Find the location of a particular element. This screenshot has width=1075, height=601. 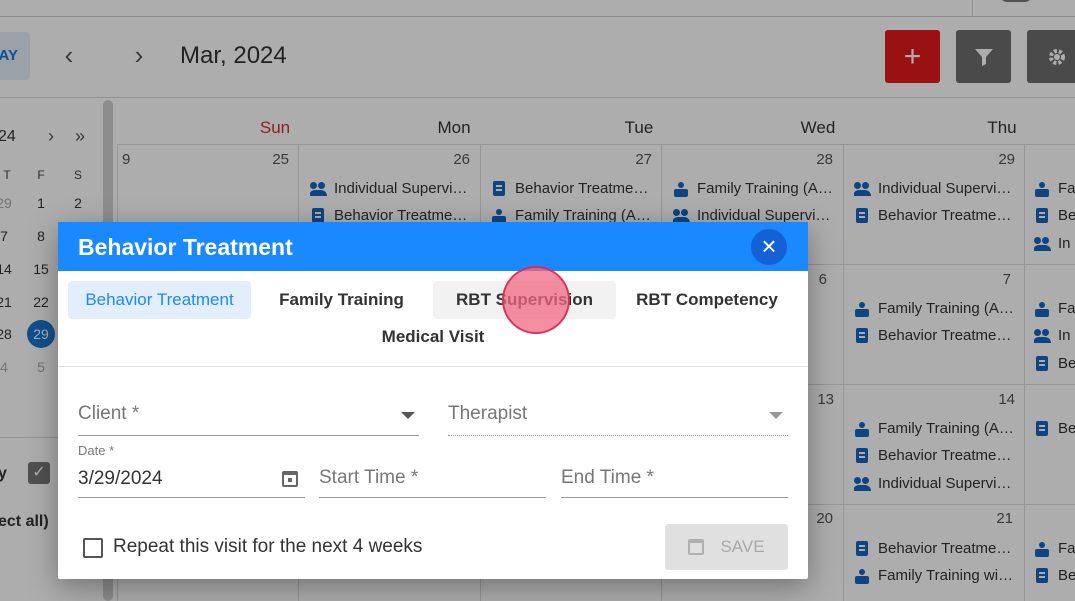

tab-behavior-treatment: Behavior Treatment is located at coordinates (159, 300).